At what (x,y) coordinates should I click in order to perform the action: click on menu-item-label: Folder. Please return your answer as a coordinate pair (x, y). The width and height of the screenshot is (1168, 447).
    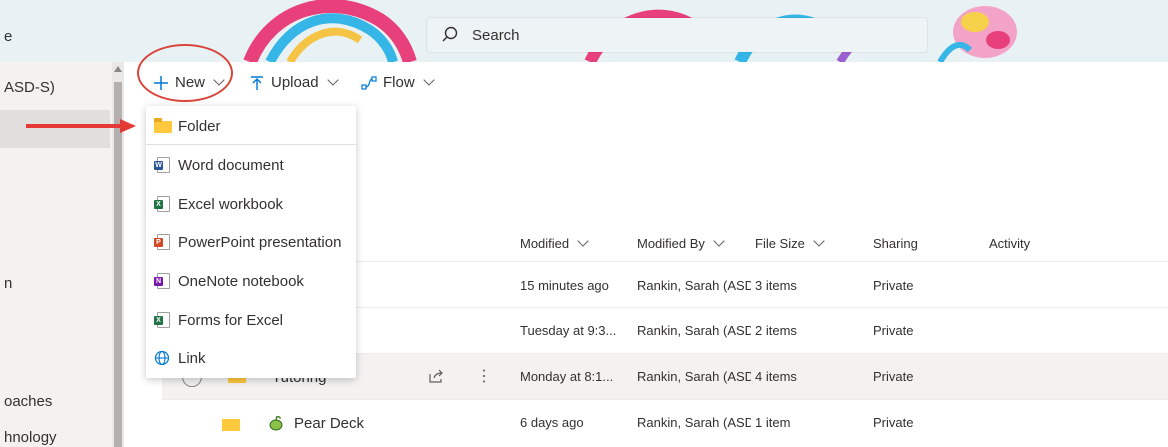
    Looking at the image, I should click on (199, 126).